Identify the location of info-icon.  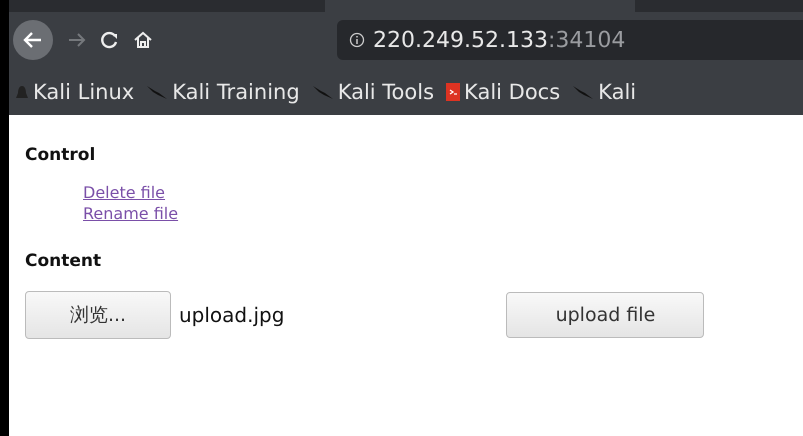
(357, 40).